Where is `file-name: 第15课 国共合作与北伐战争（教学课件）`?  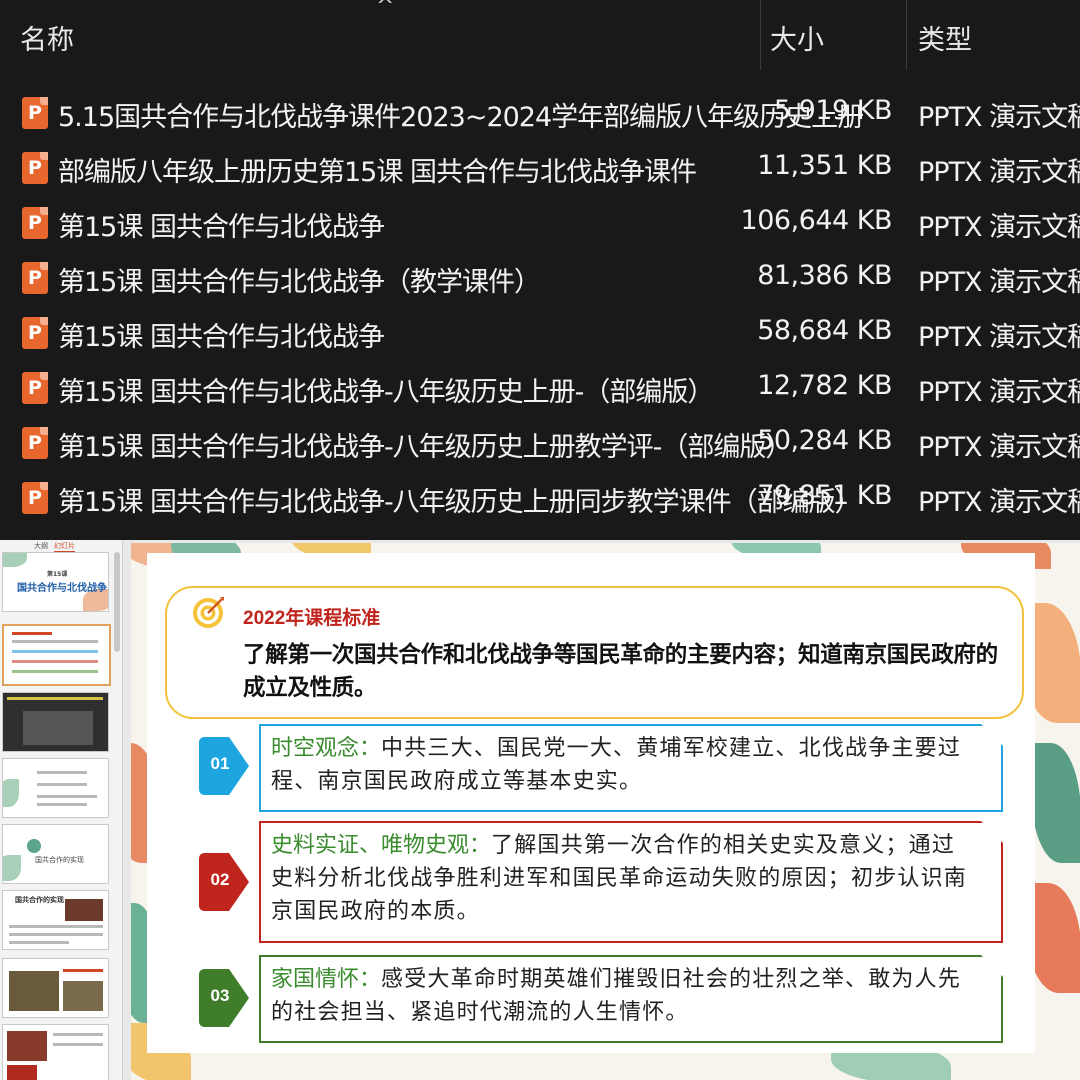
file-name: 第15课 国共合作与北伐战争（教学课件） is located at coordinates (299, 282).